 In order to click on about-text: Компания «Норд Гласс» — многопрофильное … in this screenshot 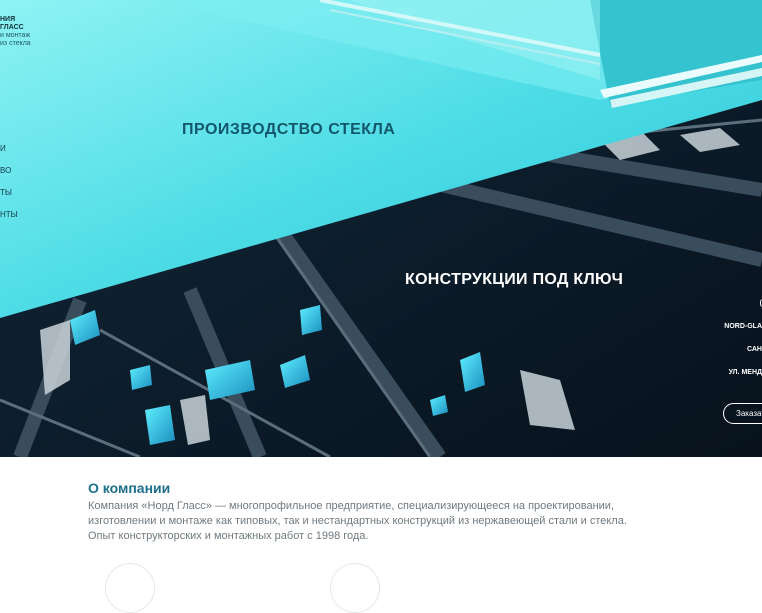, I will do `click(357, 521)`.